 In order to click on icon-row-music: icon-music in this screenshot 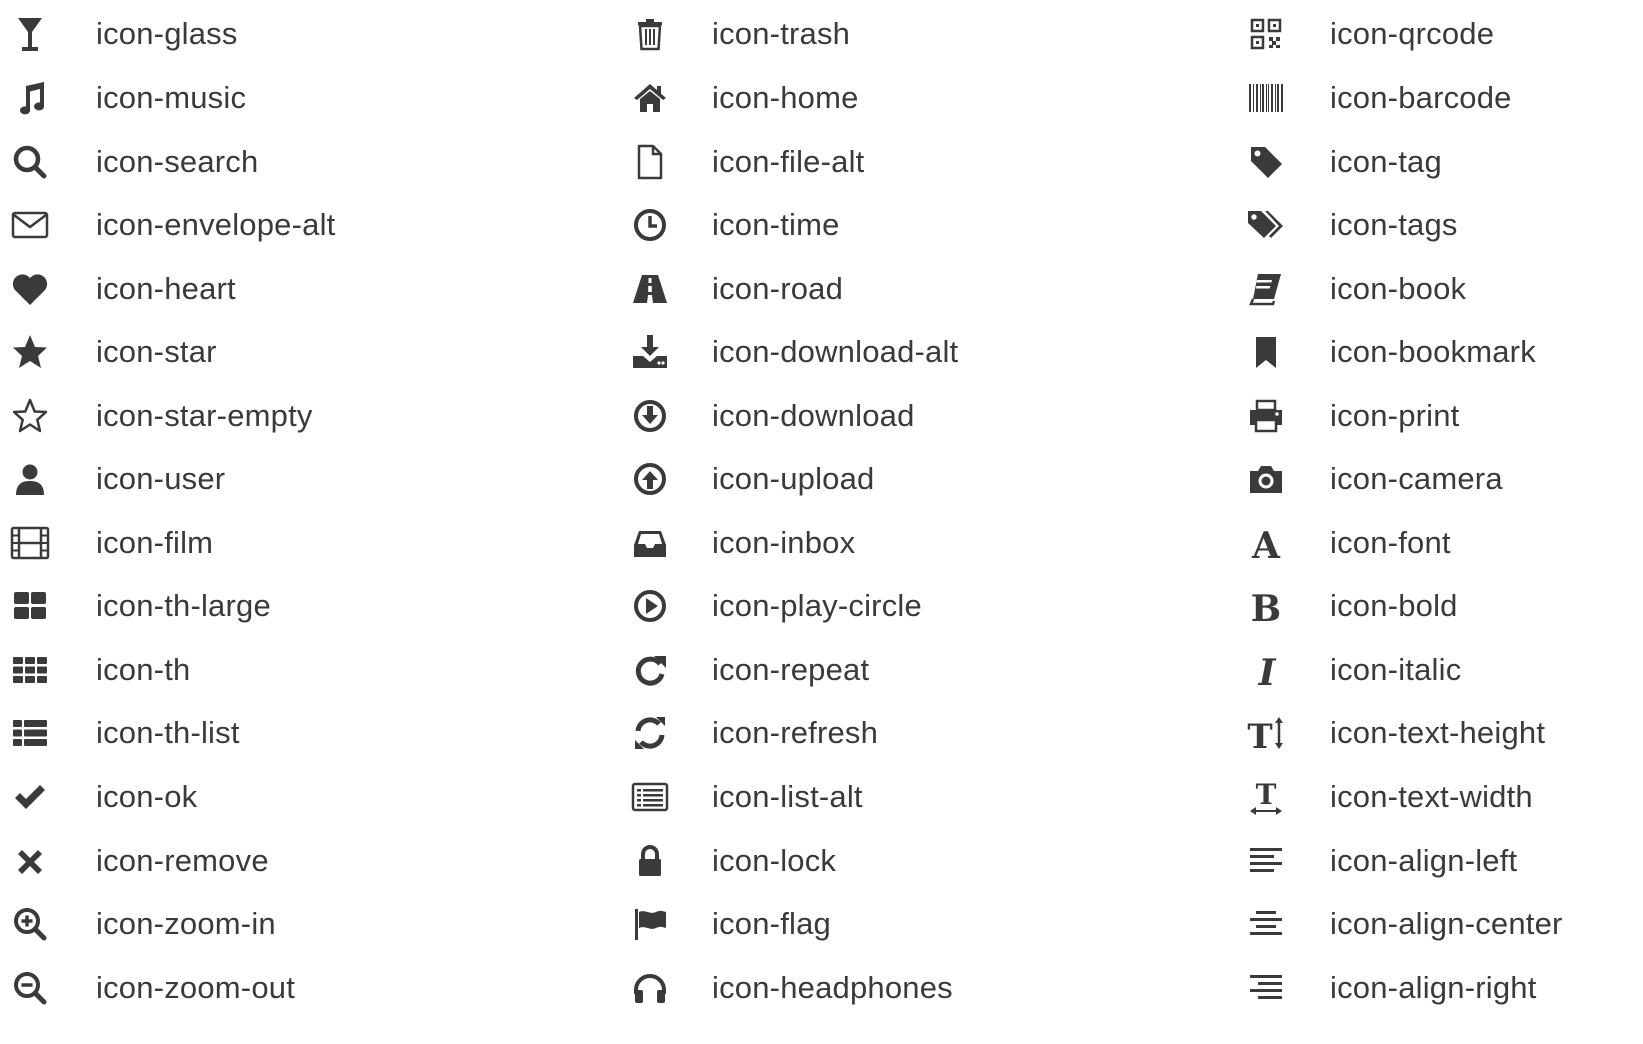, I will do `click(280, 98)`.